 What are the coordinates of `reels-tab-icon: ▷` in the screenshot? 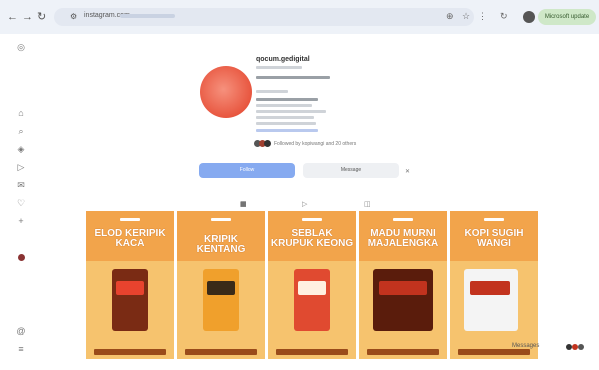 It's located at (304, 204).